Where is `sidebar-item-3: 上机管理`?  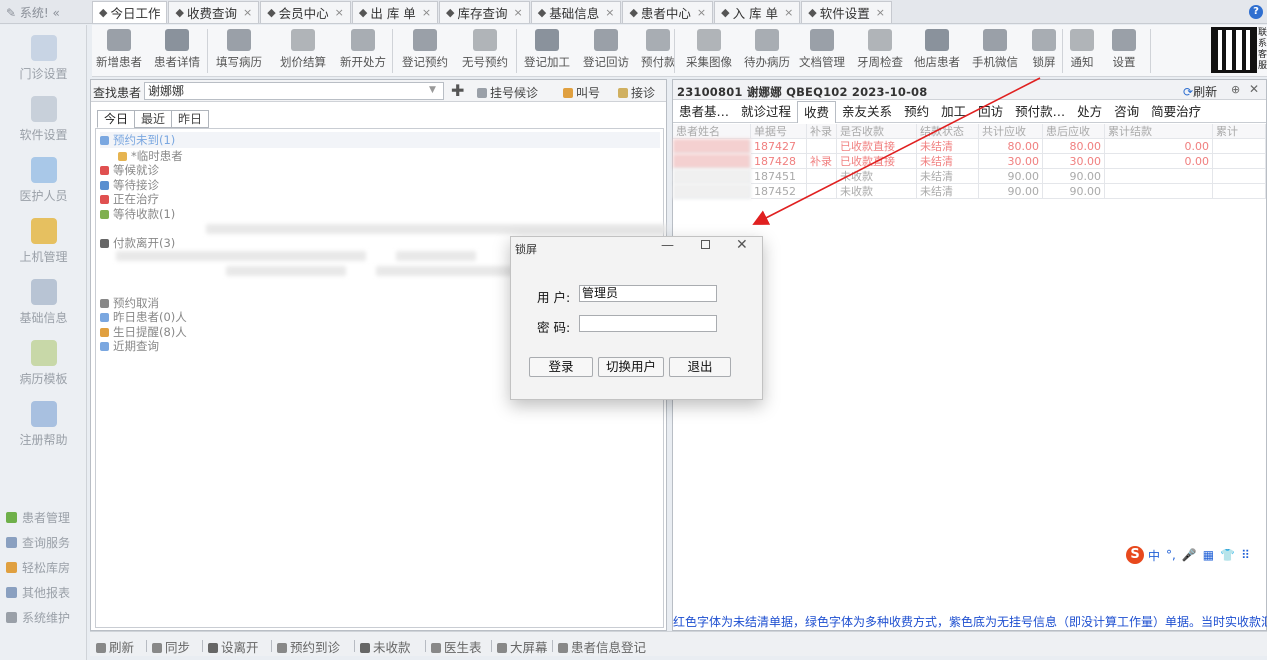
sidebar-item-3: 上机管理 is located at coordinates (43, 241).